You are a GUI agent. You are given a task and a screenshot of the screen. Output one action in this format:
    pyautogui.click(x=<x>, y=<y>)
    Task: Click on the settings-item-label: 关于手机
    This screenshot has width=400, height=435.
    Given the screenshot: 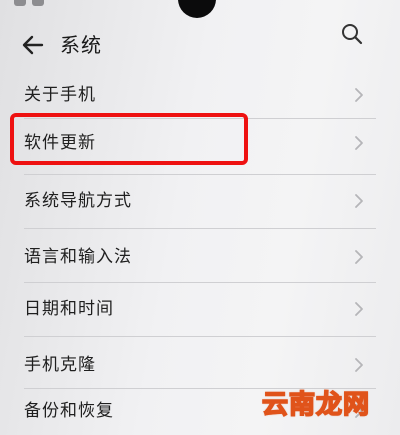 What is the action you would take?
    pyautogui.click(x=60, y=95)
    